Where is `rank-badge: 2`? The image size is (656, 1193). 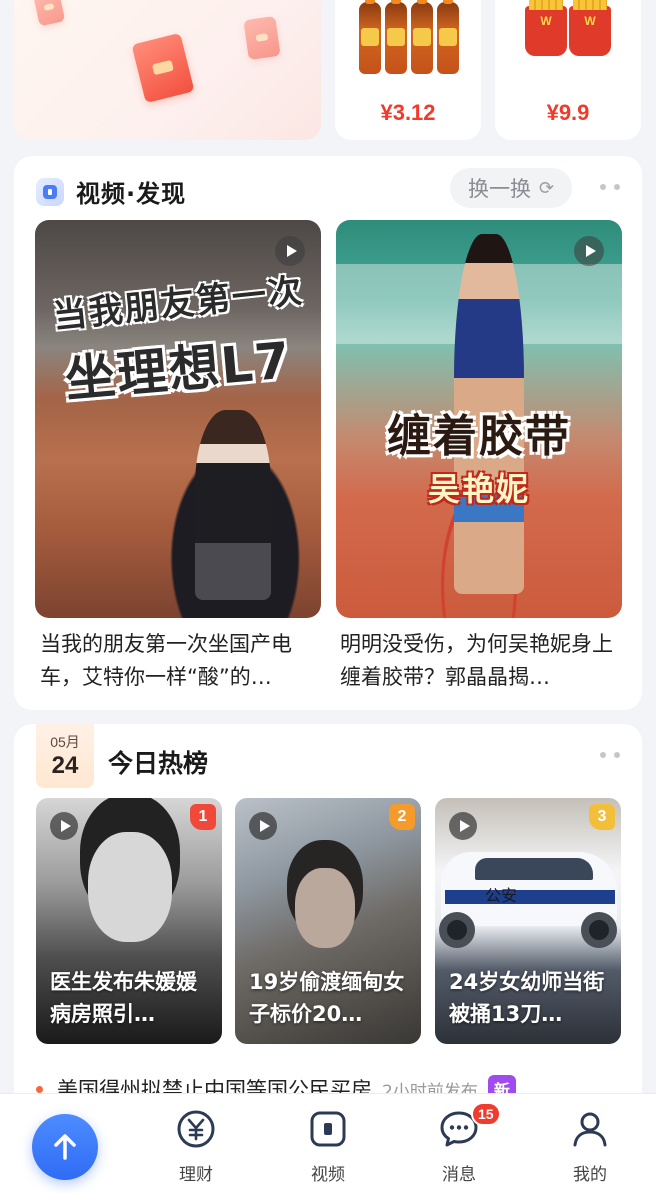 rank-badge: 2 is located at coordinates (402, 817).